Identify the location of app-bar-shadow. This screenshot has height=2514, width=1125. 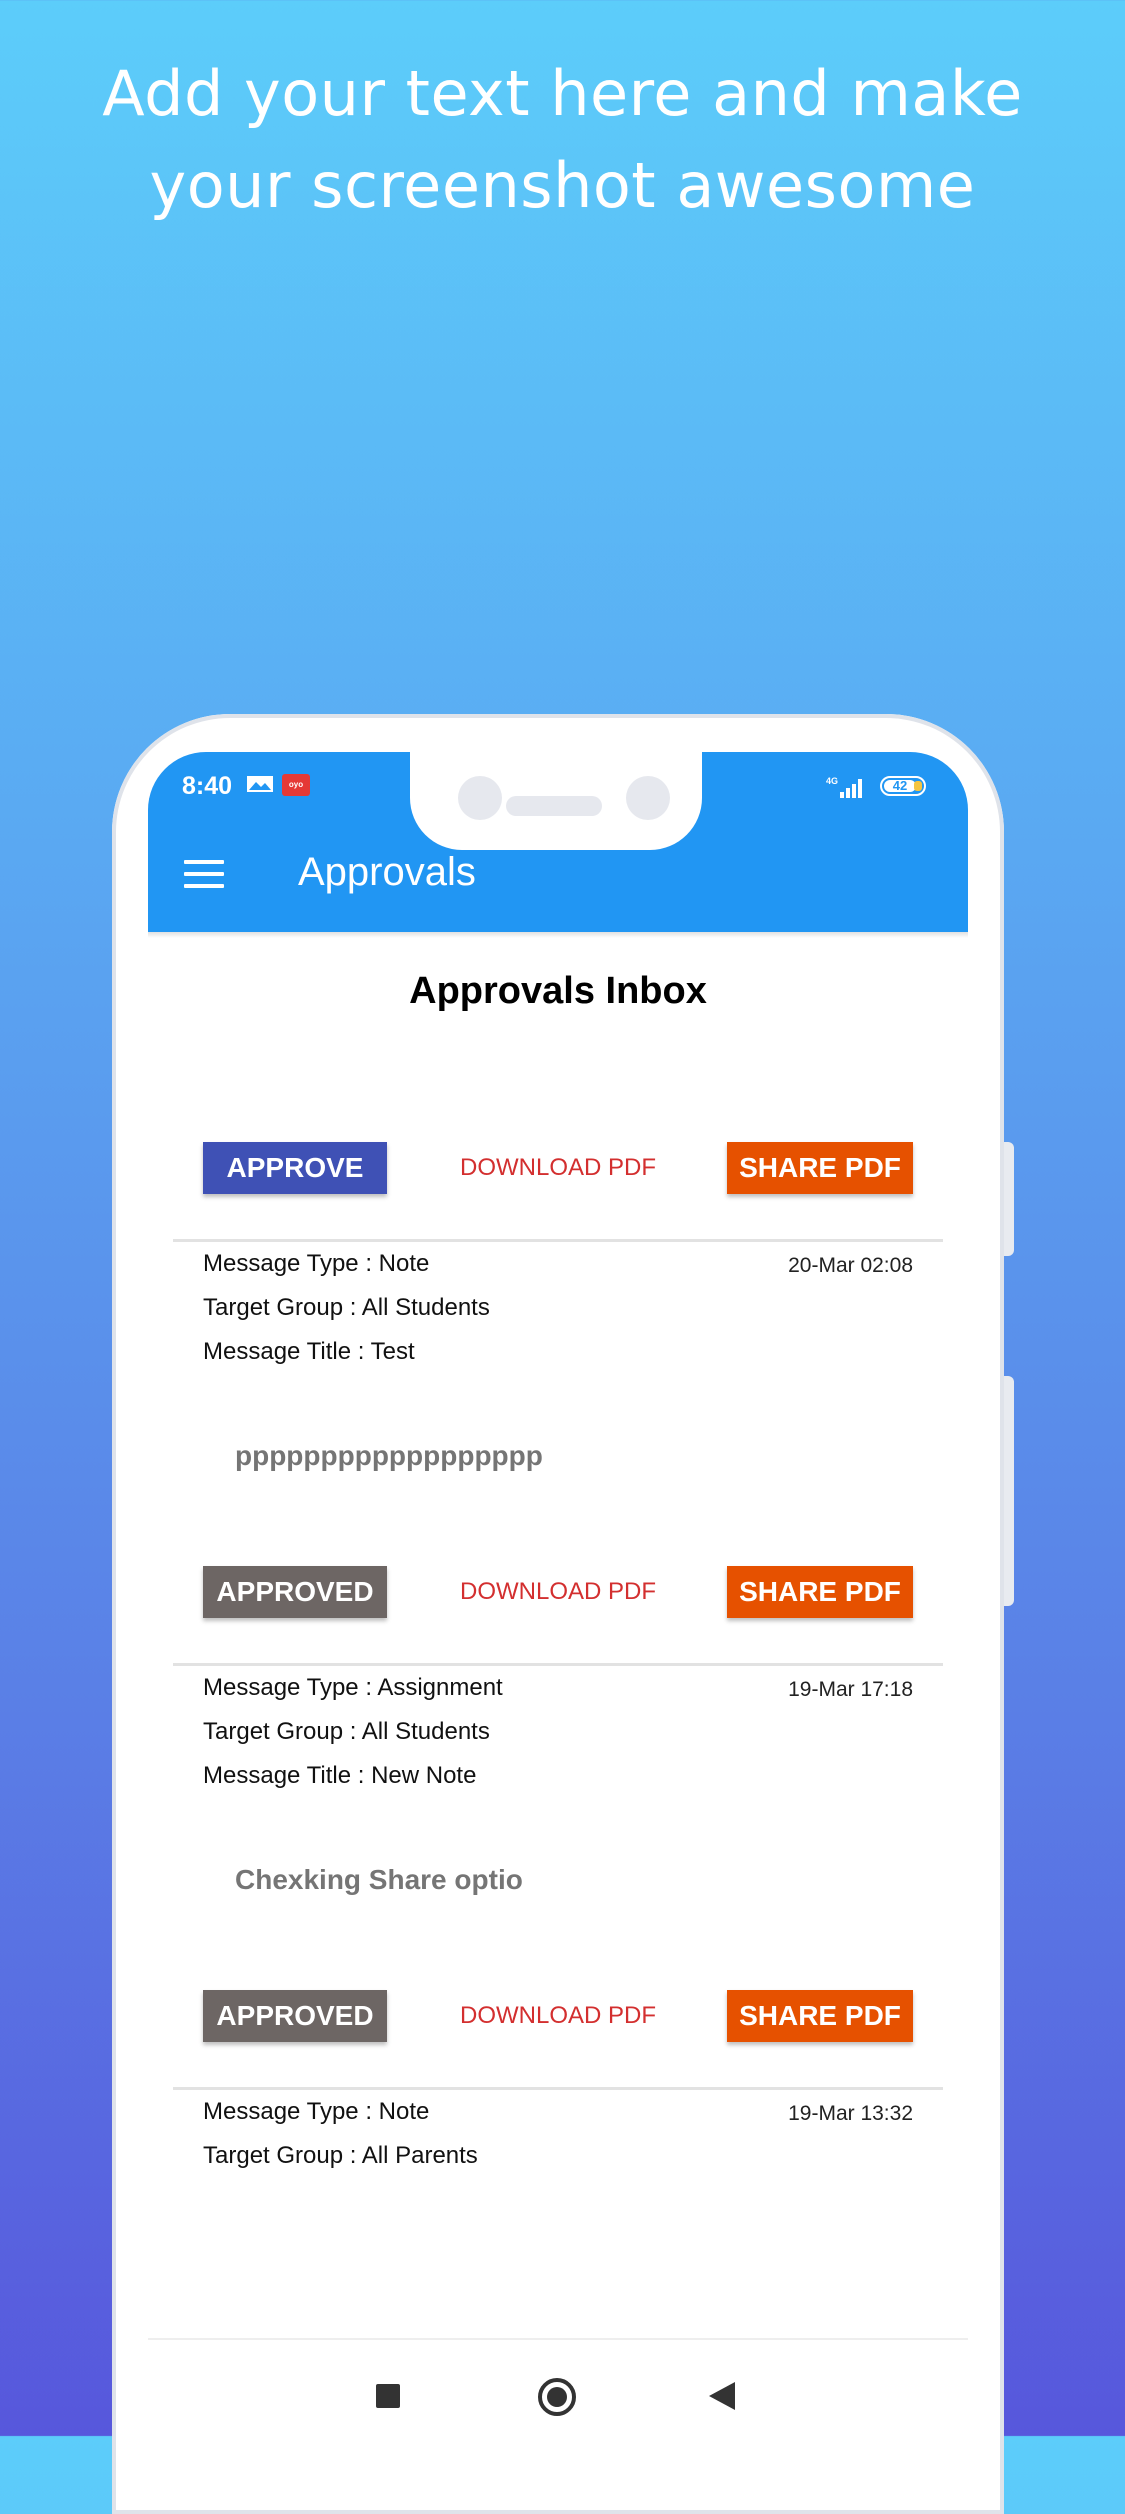
(558, 935).